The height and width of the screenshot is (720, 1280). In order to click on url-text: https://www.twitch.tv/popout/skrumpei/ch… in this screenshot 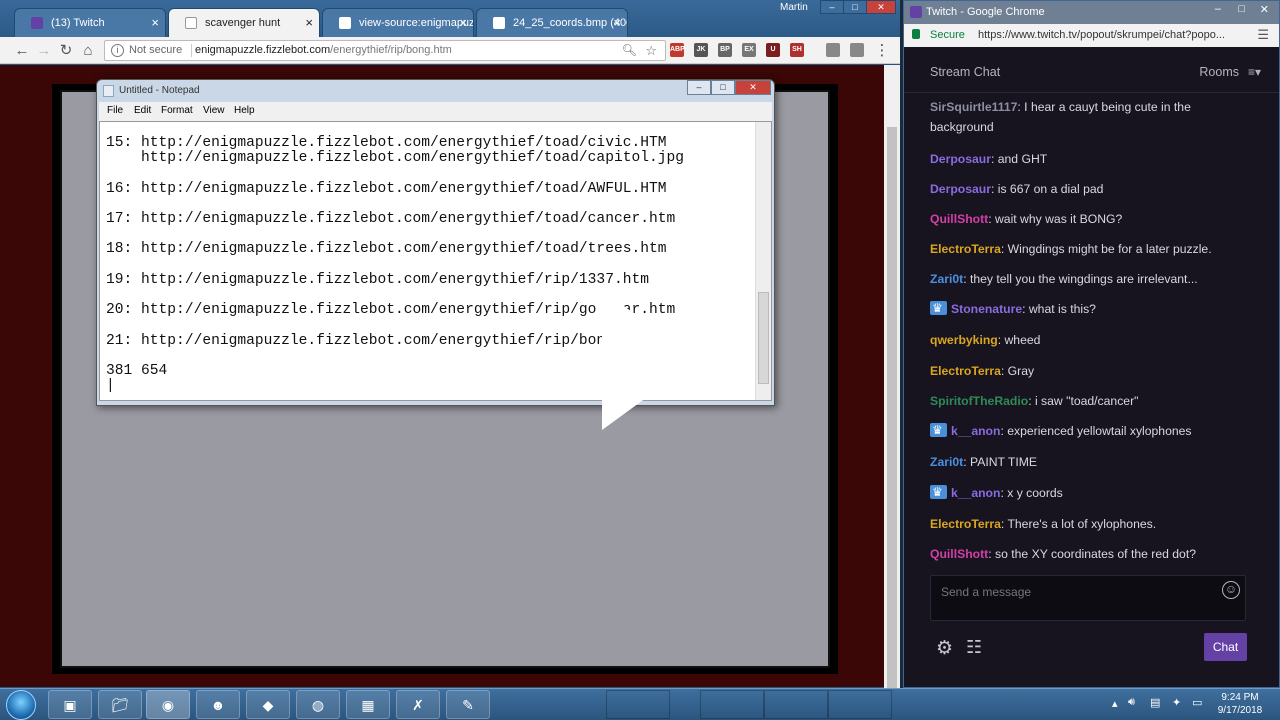, I will do `click(1101, 35)`.